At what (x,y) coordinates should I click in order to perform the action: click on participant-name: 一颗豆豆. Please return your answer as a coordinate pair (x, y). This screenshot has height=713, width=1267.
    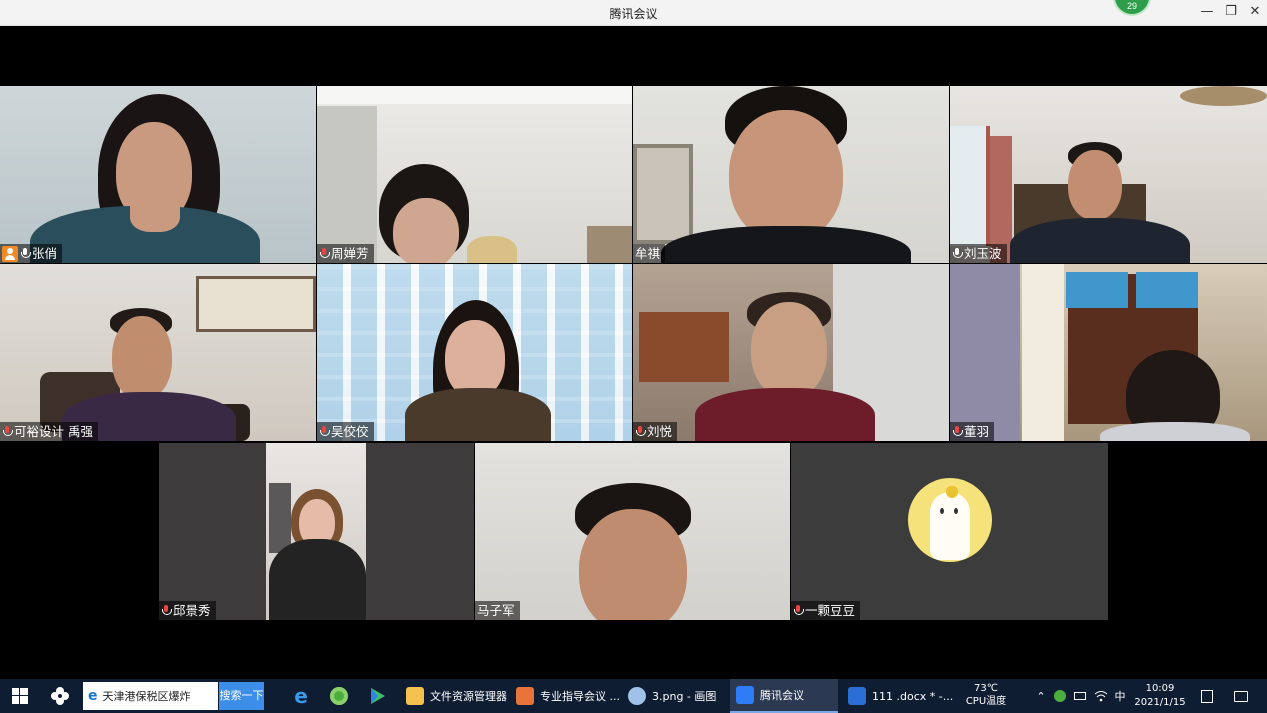
    Looking at the image, I should click on (830, 610).